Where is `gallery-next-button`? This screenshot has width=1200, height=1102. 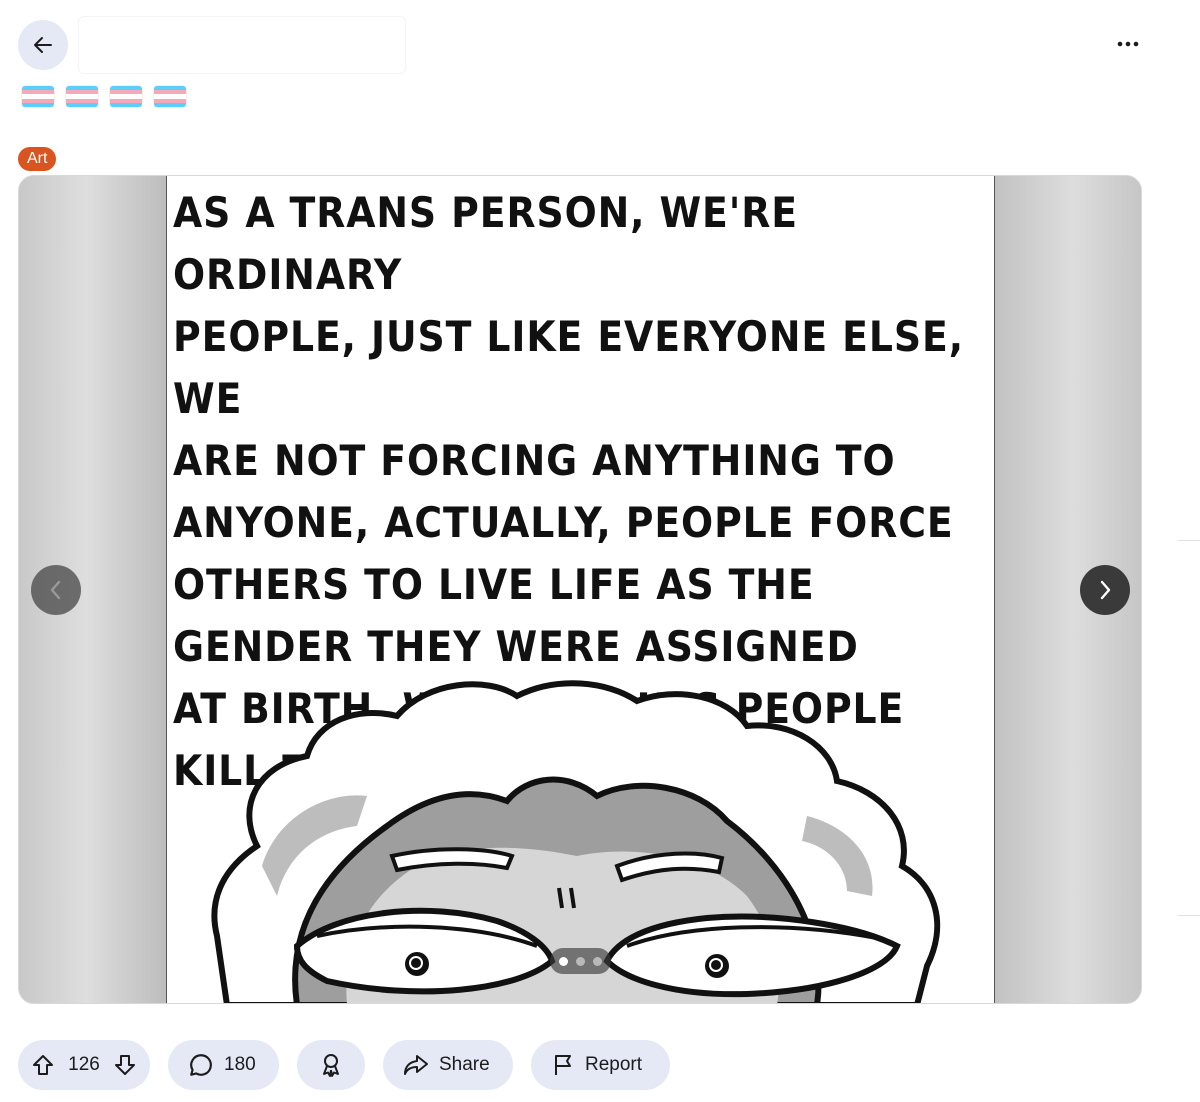 gallery-next-button is located at coordinates (1105, 590).